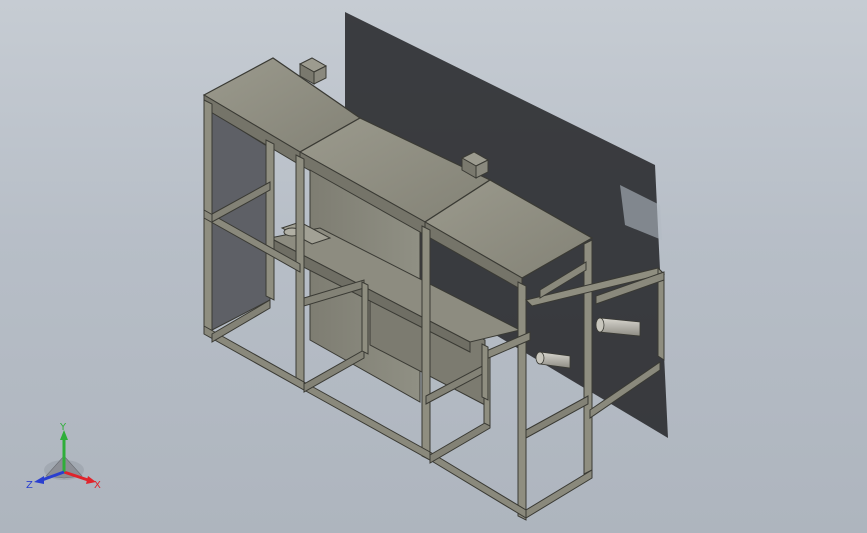 The width and height of the screenshot is (867, 533). What do you see at coordinates (29, 485) in the screenshot?
I see `z-axis-label: Z` at bounding box center [29, 485].